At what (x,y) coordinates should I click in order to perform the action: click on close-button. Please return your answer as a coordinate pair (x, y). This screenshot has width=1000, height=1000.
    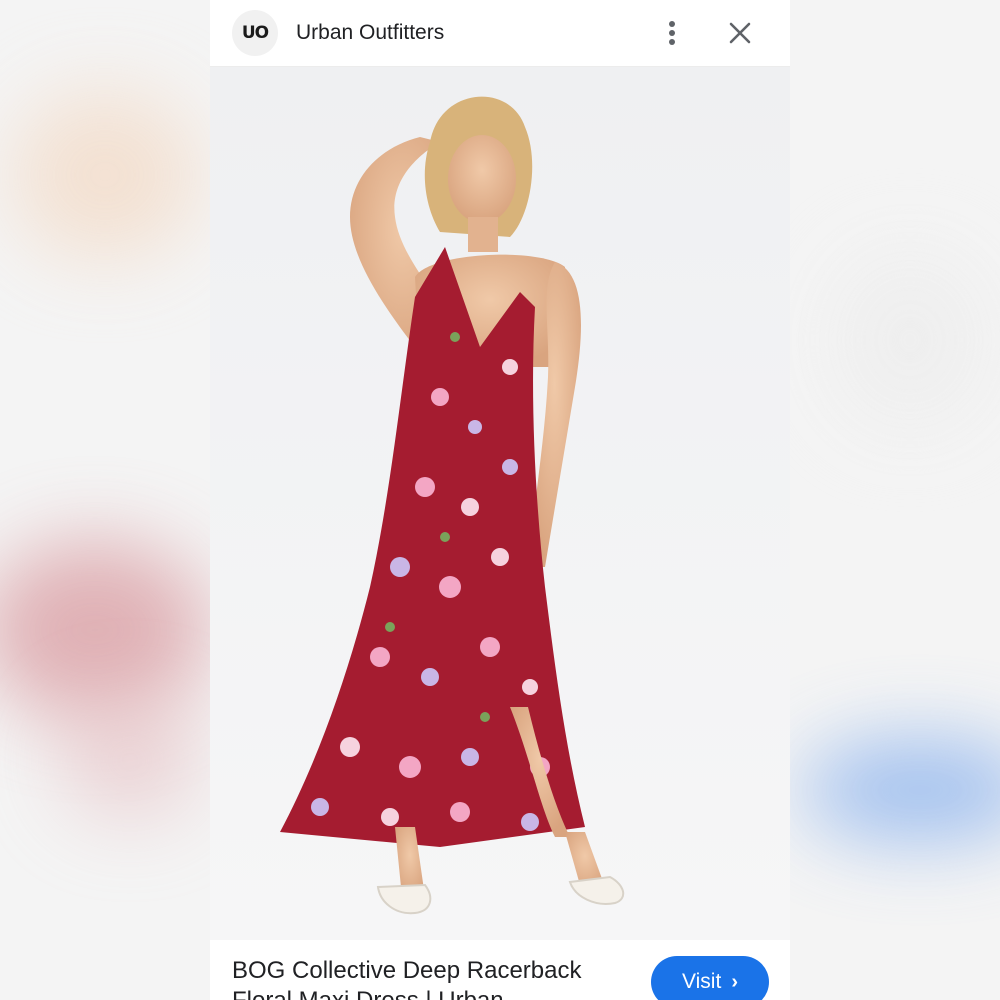
    Looking at the image, I should click on (740, 33).